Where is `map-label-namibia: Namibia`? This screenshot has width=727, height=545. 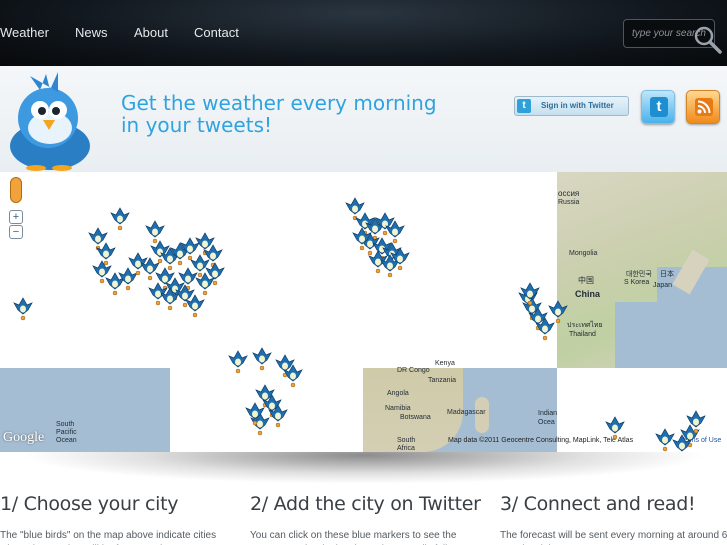
map-label-namibia: Namibia is located at coordinates (398, 408).